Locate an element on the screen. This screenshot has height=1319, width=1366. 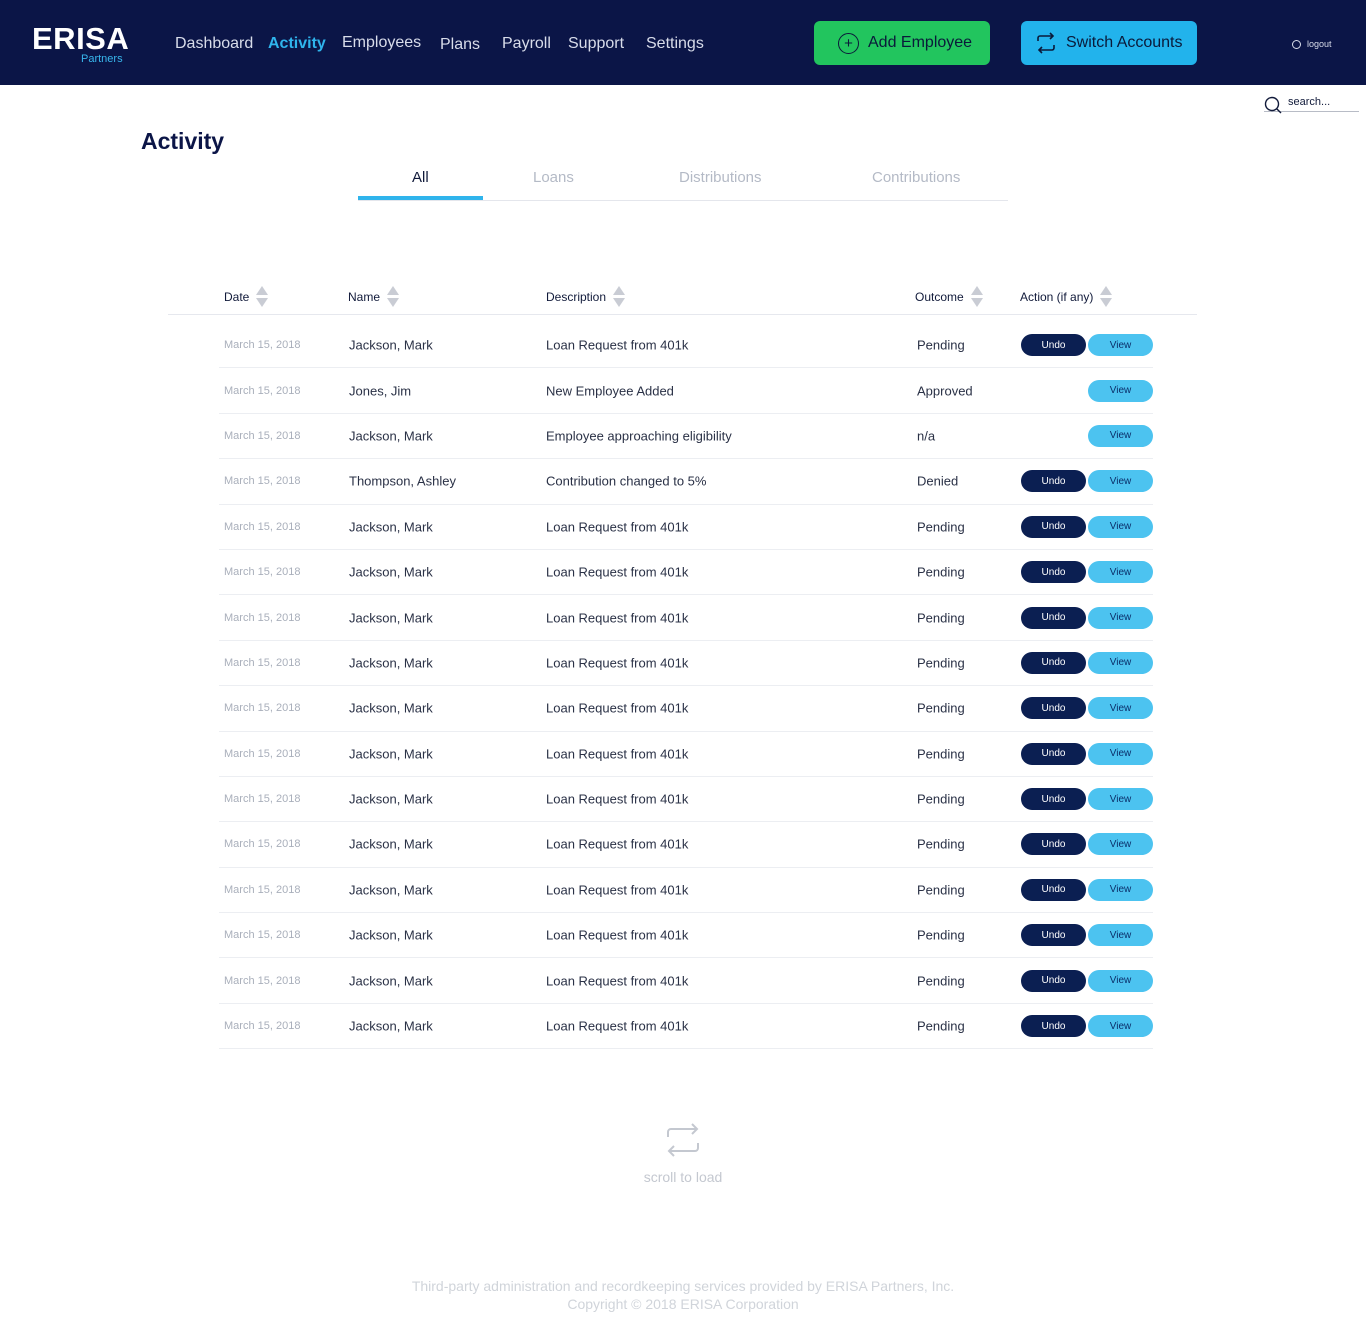
add-employee-button: + Add Employee is located at coordinates (902, 43).